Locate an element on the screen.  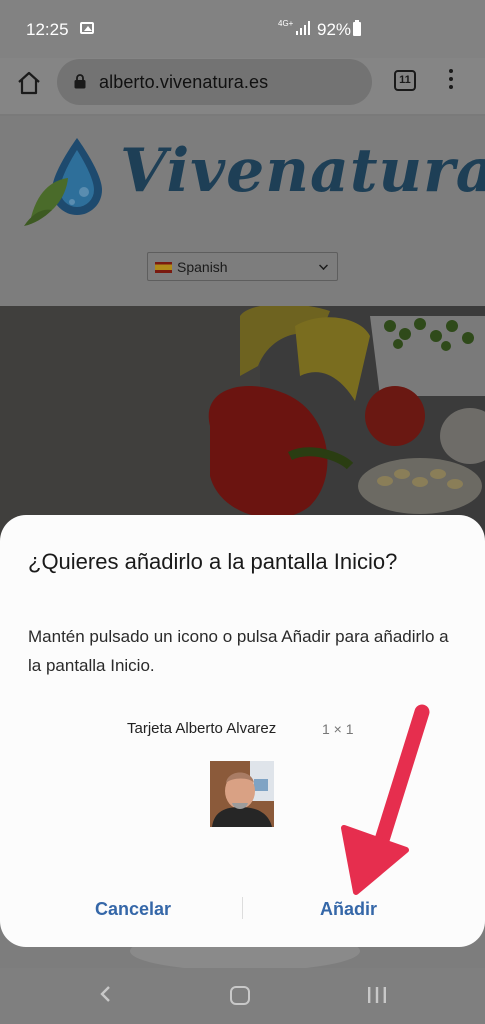
shortcut-name: Tarjeta Alberto Alvarez is located at coordinates (202, 728).